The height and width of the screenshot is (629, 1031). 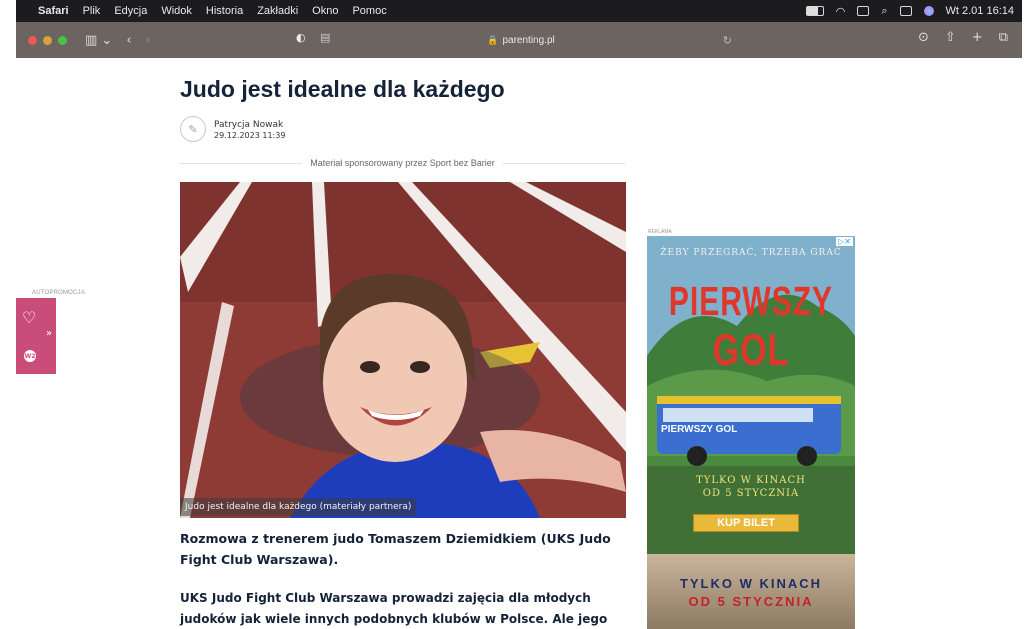 I want to click on author-block: ✎ Patrycja Nowak 29.12.2023 11:39, so click(x=232, y=129).